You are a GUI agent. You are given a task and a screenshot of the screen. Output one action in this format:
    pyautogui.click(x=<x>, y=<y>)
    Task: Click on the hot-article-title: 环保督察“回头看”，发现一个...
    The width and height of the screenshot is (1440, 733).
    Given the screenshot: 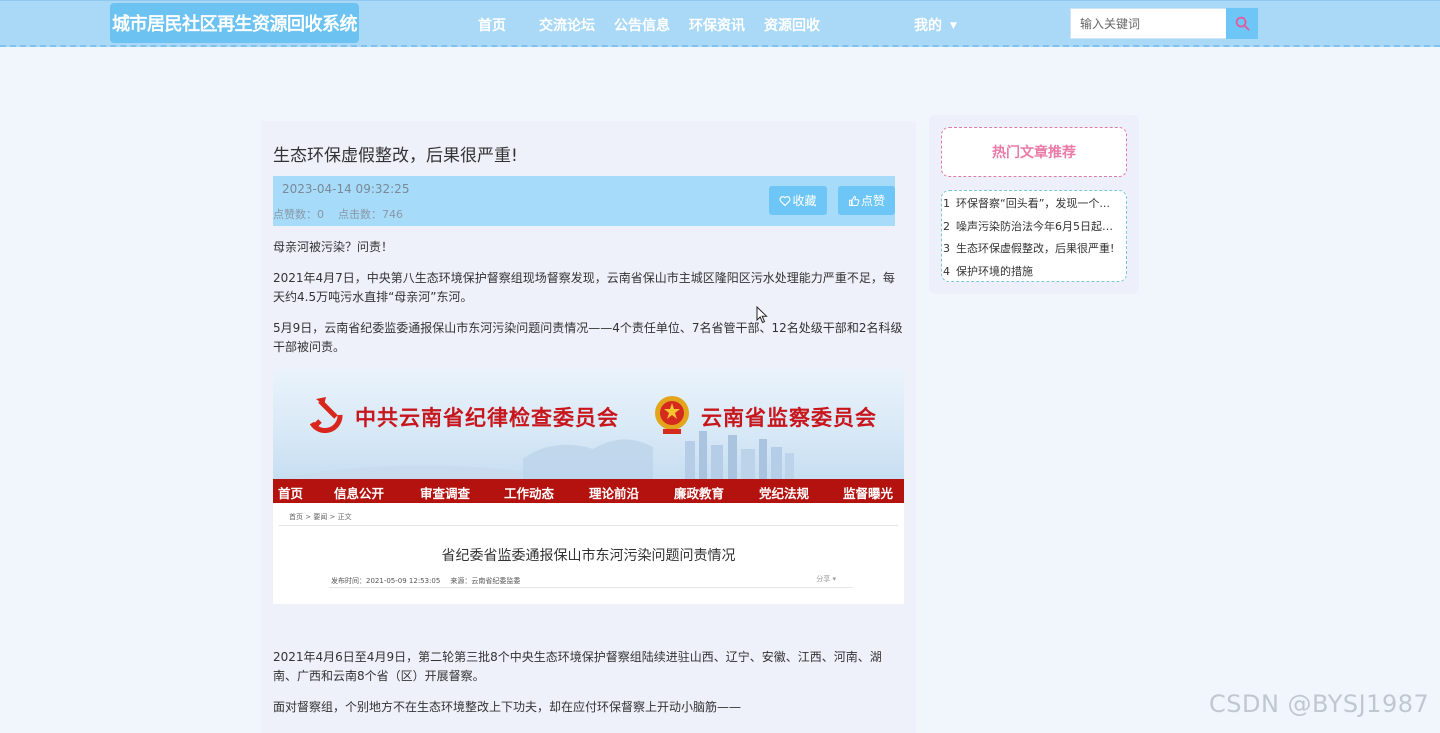 What is the action you would take?
    pyautogui.click(x=1033, y=203)
    